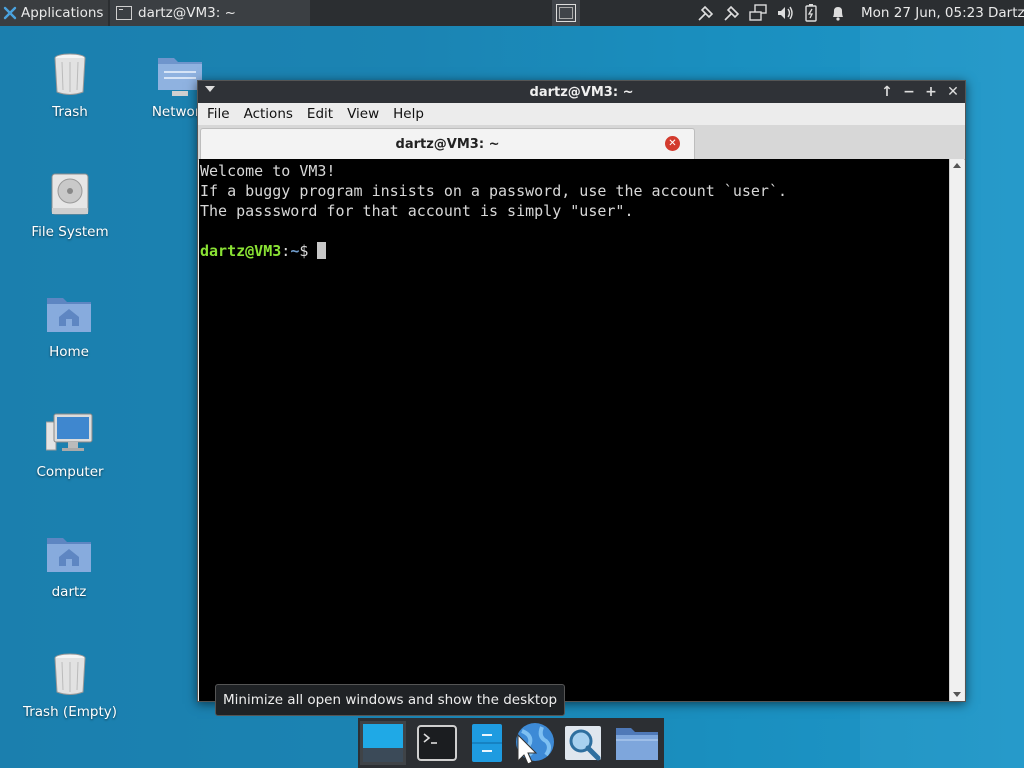  Describe the element at coordinates (70, 232) in the screenshot. I see `desktop-icon-label: File System` at that location.